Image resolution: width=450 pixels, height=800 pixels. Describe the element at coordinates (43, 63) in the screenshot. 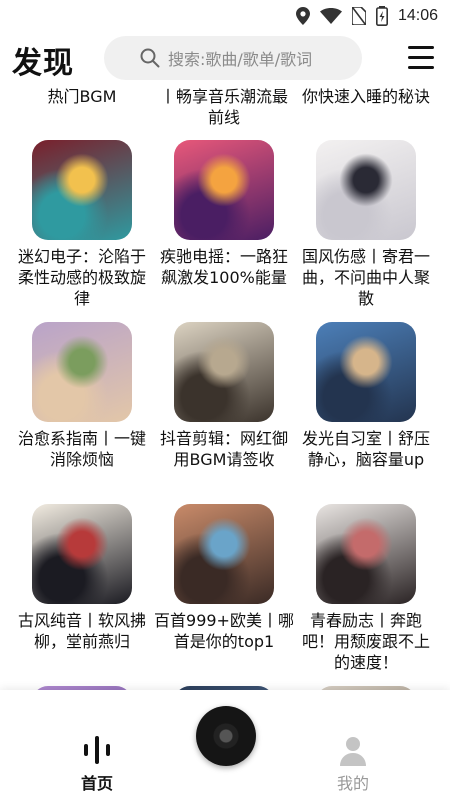

I see `page-title: 发现` at that location.